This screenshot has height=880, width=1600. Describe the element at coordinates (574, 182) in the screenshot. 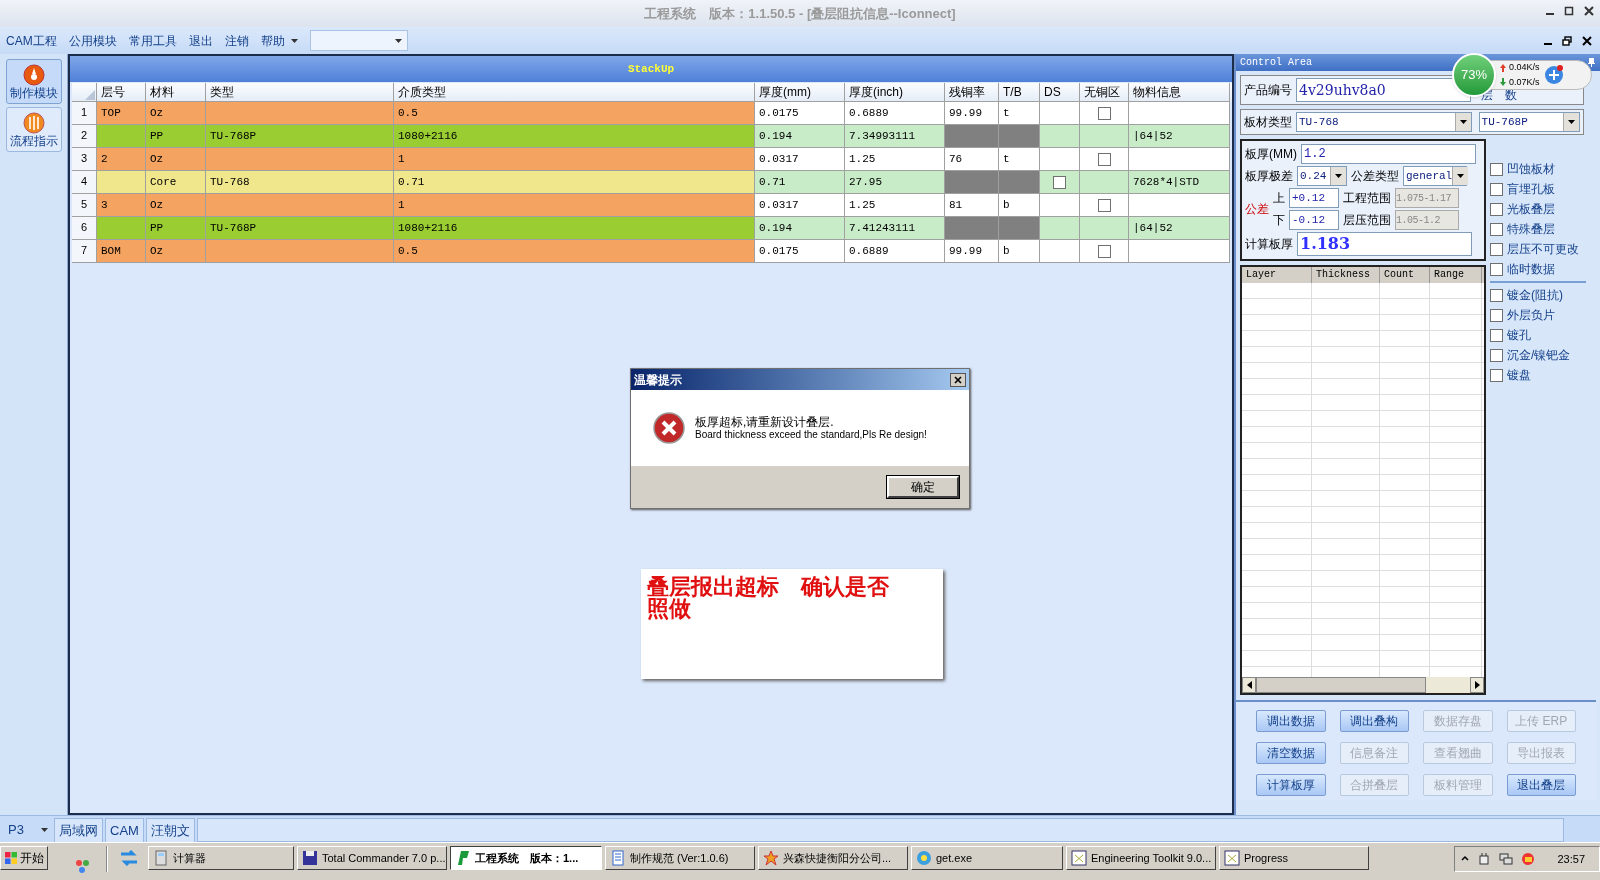

I see `table-cell: 0.71` at that location.